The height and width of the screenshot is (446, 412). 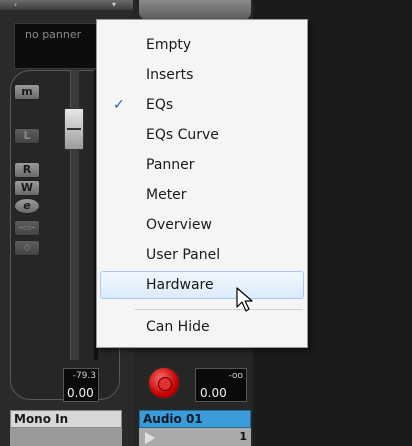 What do you see at coordinates (27, 248) in the screenshot?
I see `routing-icon: ◇` at bounding box center [27, 248].